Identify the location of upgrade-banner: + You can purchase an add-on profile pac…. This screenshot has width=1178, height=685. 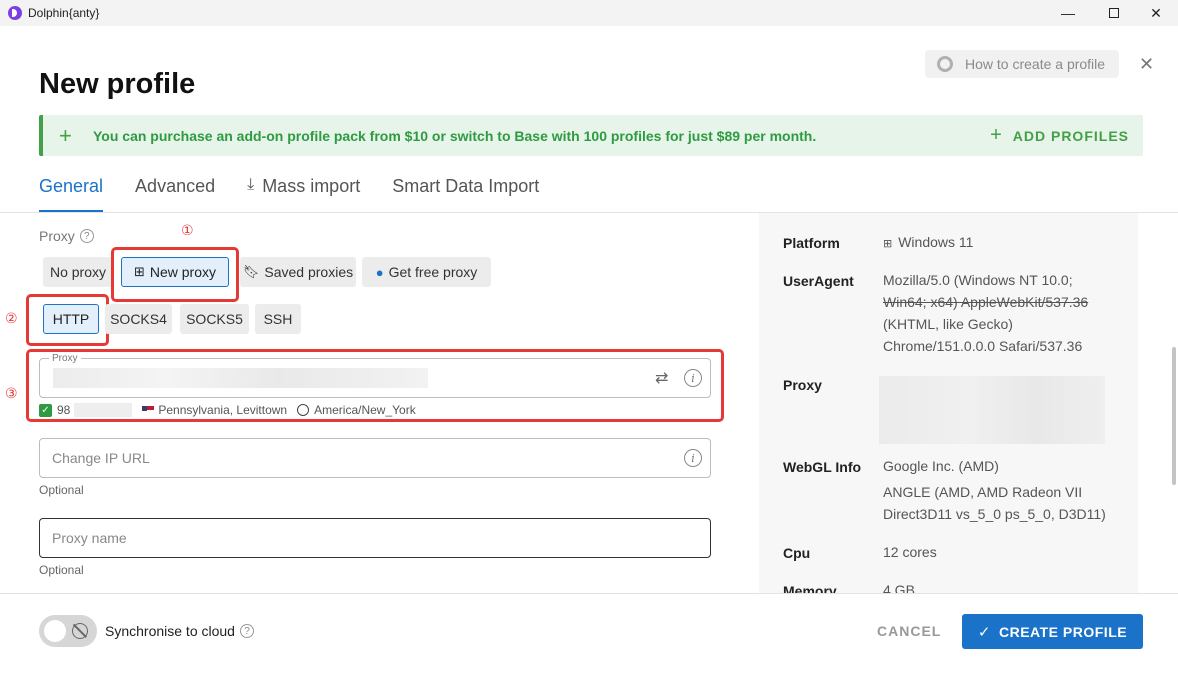
(591, 135).